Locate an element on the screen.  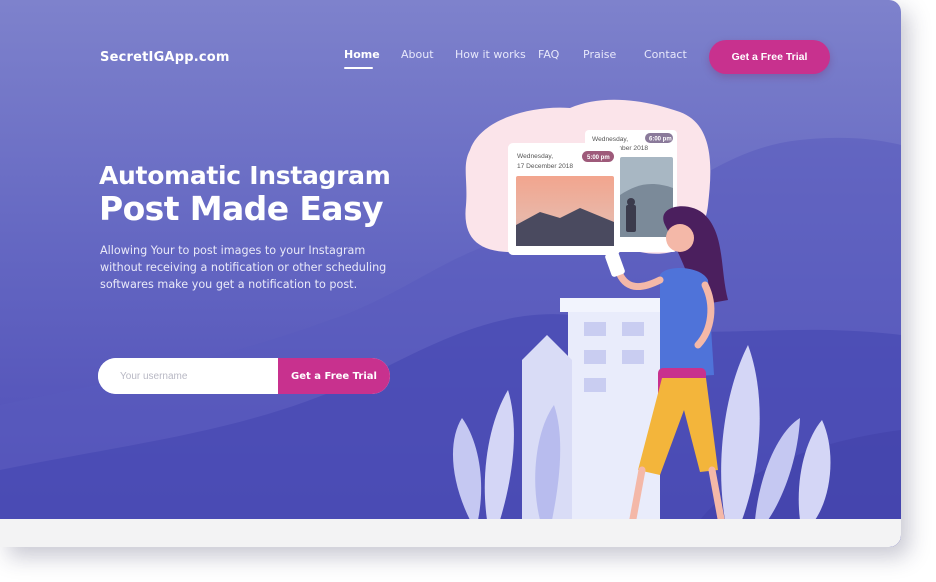
front-post-date: 17 December 2018 is located at coordinates (545, 166).